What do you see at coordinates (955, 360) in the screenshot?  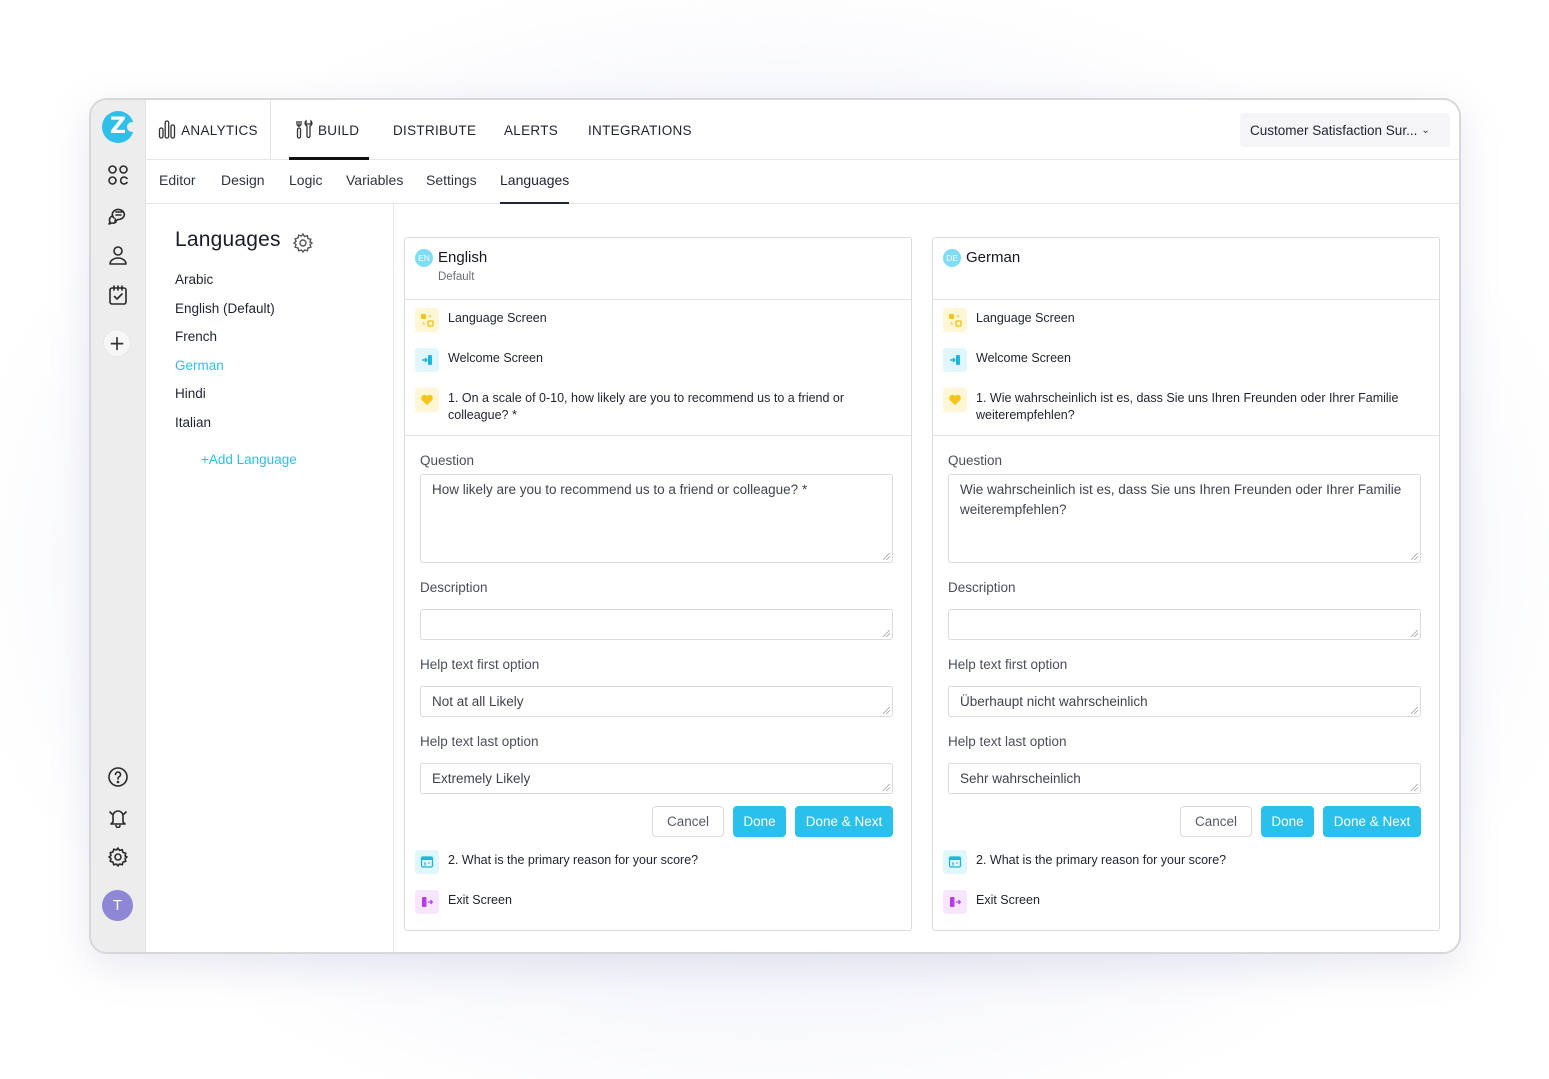 I see `welcome-screen-icon` at bounding box center [955, 360].